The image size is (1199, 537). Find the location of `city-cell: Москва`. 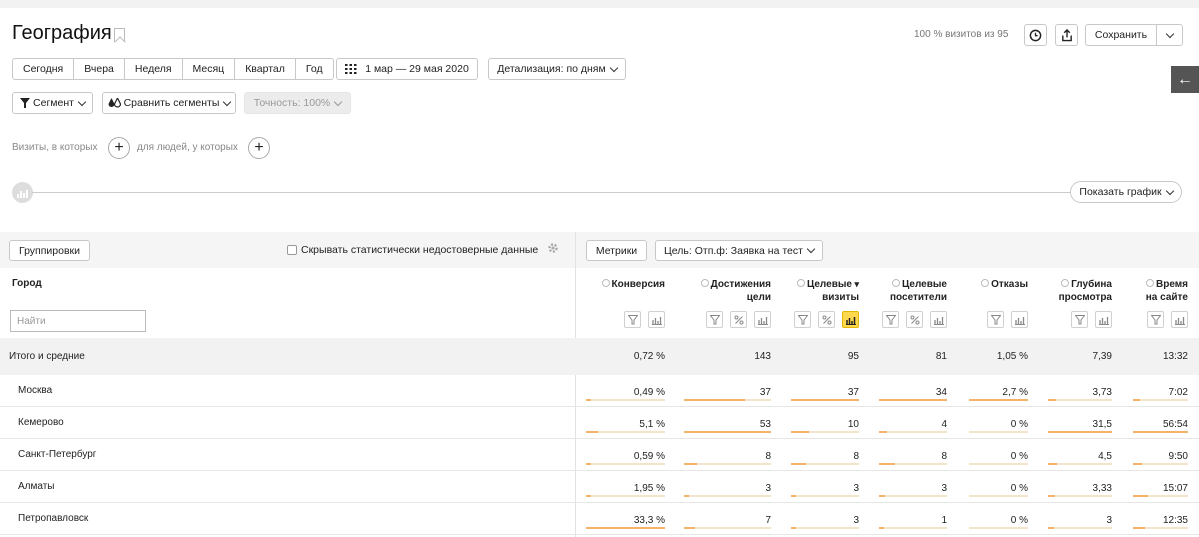

city-cell: Москва is located at coordinates (35, 390).